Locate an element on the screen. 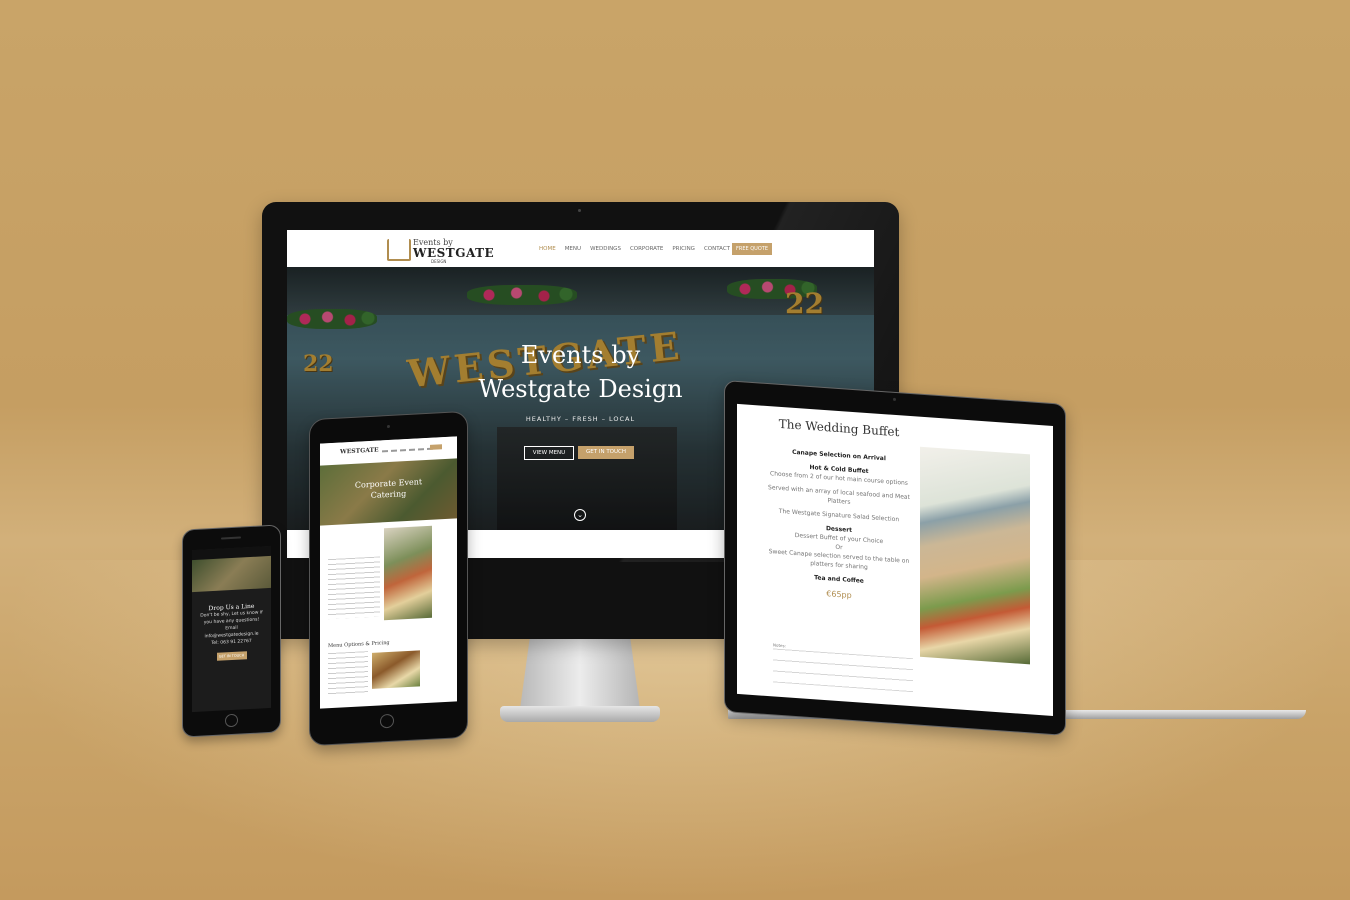  tablet-nav is located at coordinates (408, 450).